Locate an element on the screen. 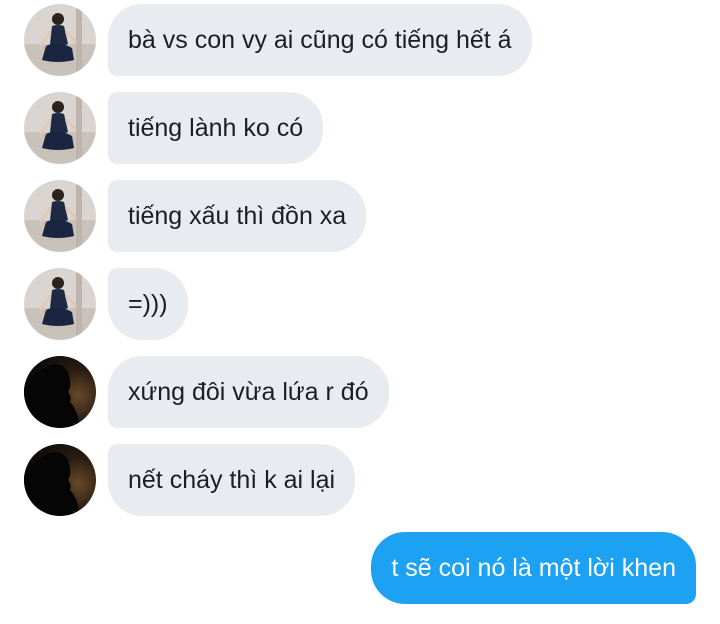 The height and width of the screenshot is (624, 720). message-row: nết cháy thì k ai lại is located at coordinates (360, 480).